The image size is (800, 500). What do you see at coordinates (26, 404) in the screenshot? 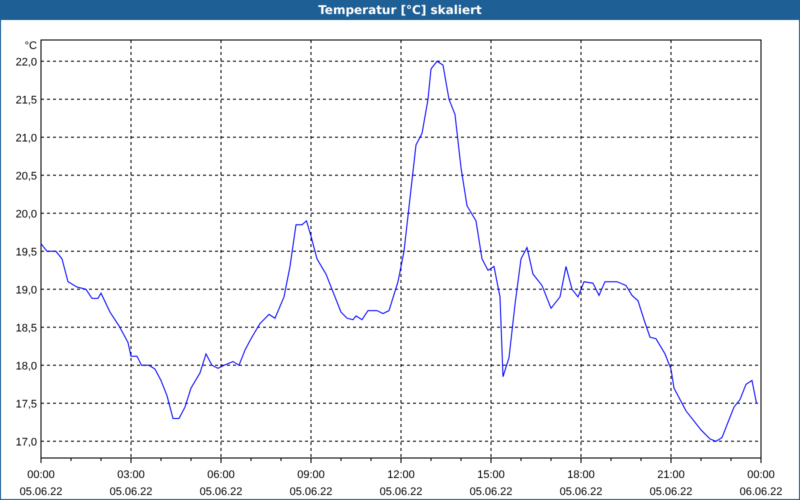
I see `y-tick-label: 17,5` at bounding box center [26, 404].